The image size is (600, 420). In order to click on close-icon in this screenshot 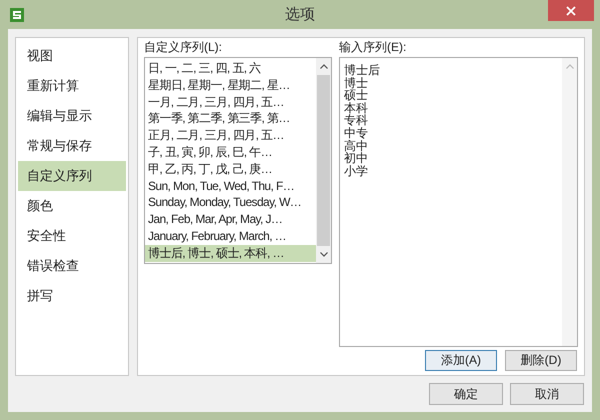, I will do `click(571, 11)`.